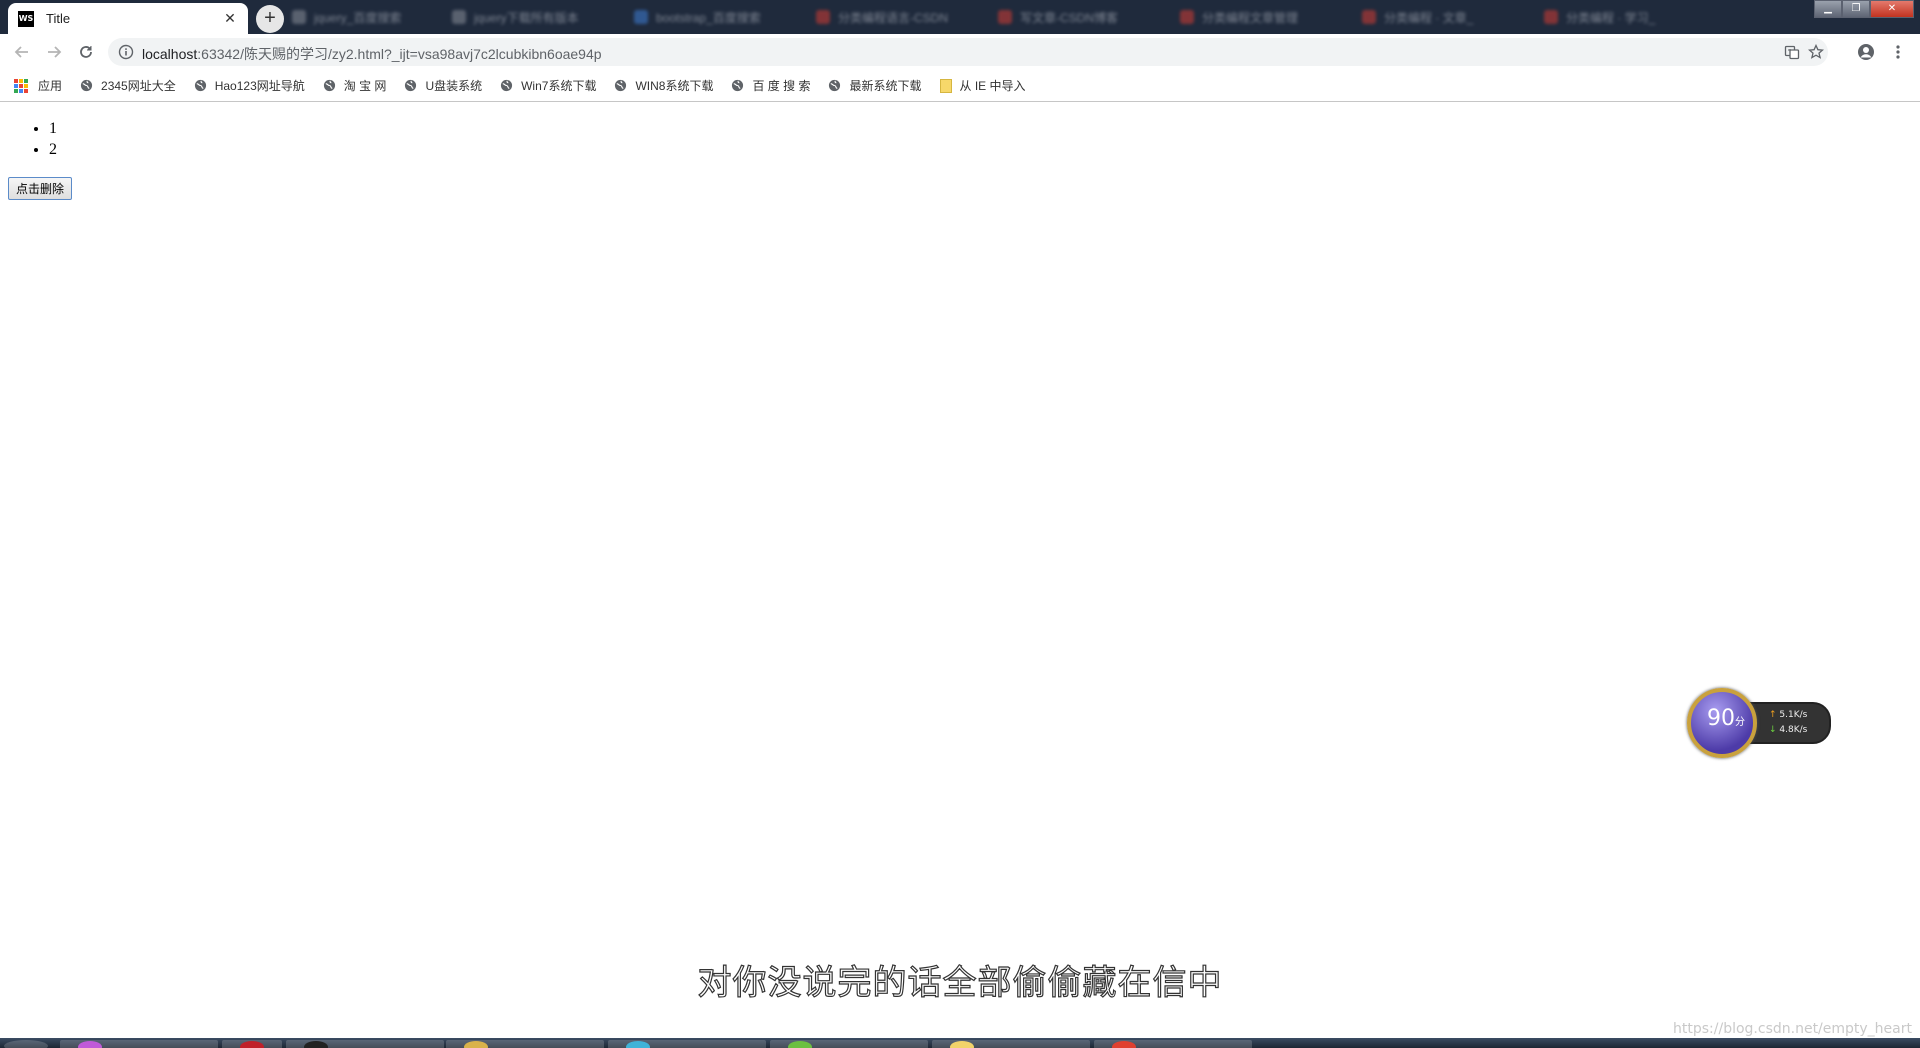  I want to click on download-arrow-icon: ↓, so click(1773, 730).